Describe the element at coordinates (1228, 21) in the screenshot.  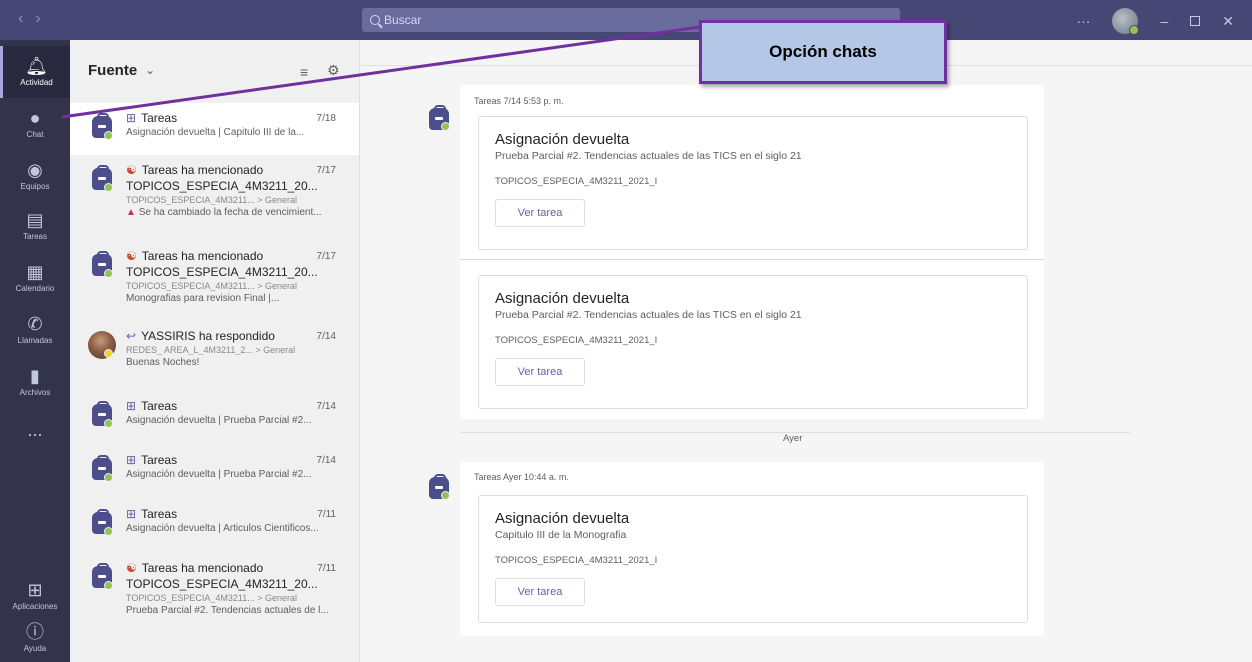
I see `close-icon: ✕` at that location.